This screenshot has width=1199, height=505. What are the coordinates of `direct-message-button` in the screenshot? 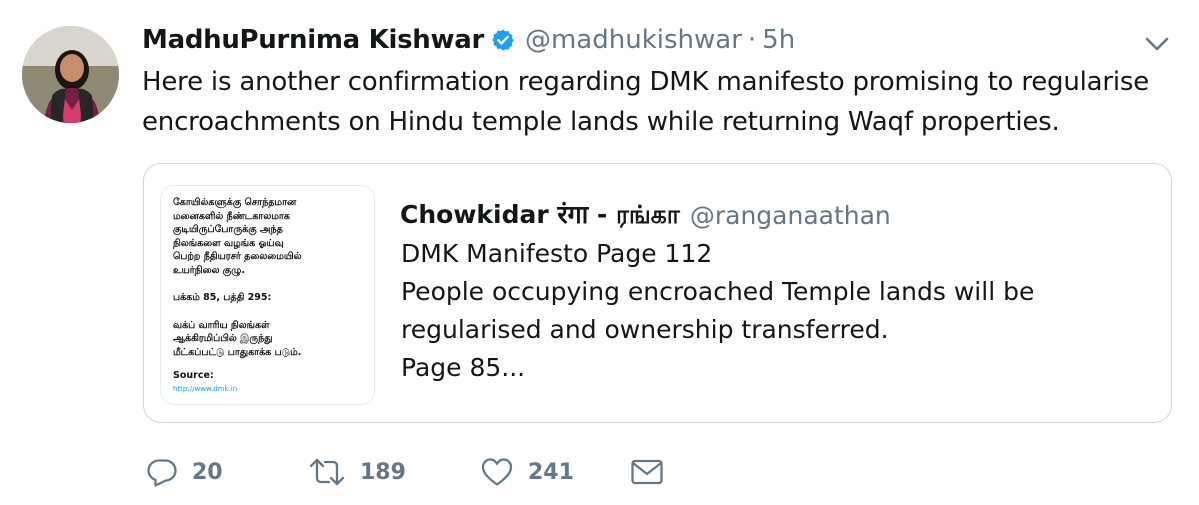 It's located at (647, 472).